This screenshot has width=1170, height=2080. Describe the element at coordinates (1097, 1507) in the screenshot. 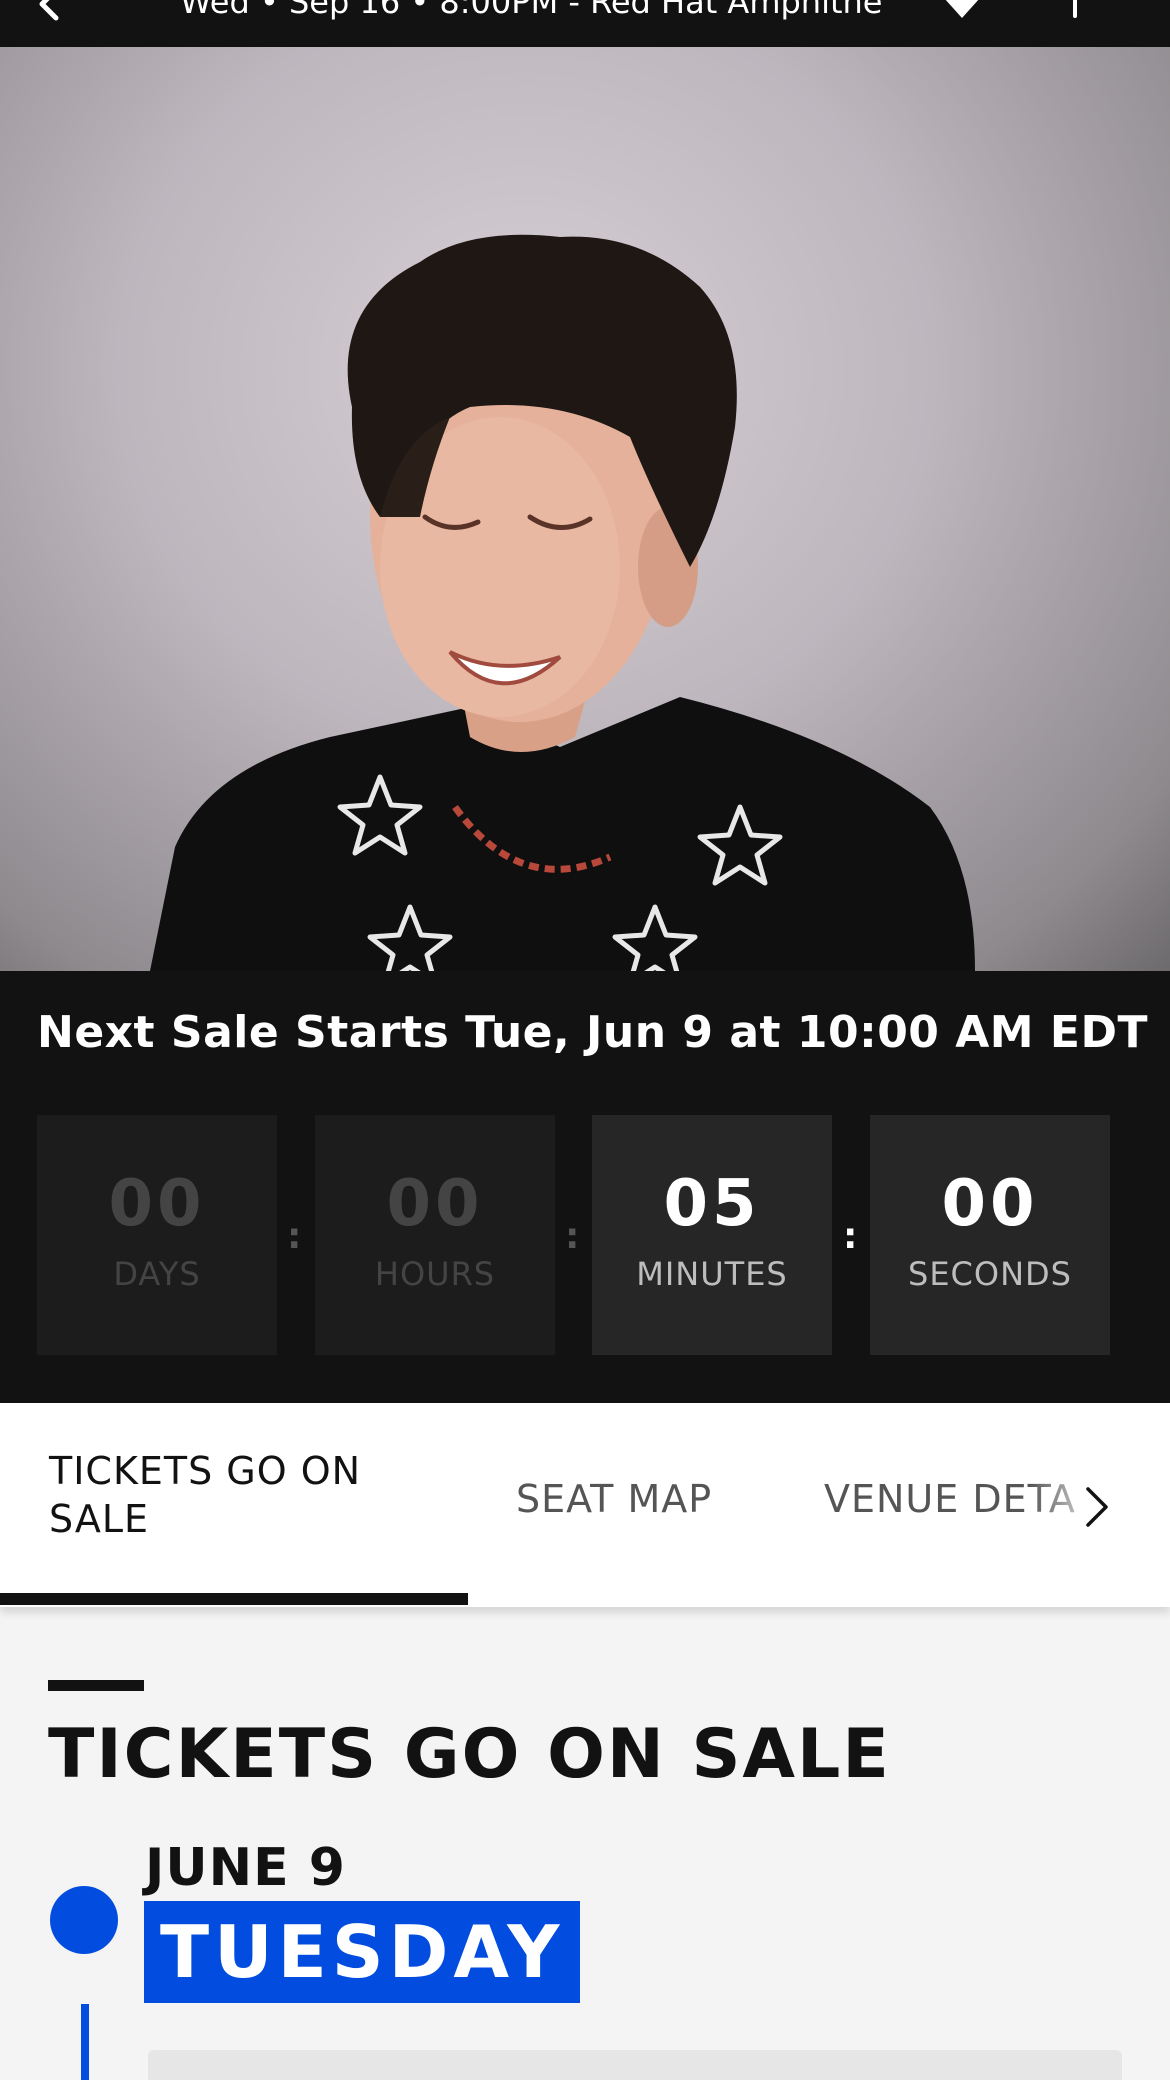

I see `chevron-right-icon` at that location.